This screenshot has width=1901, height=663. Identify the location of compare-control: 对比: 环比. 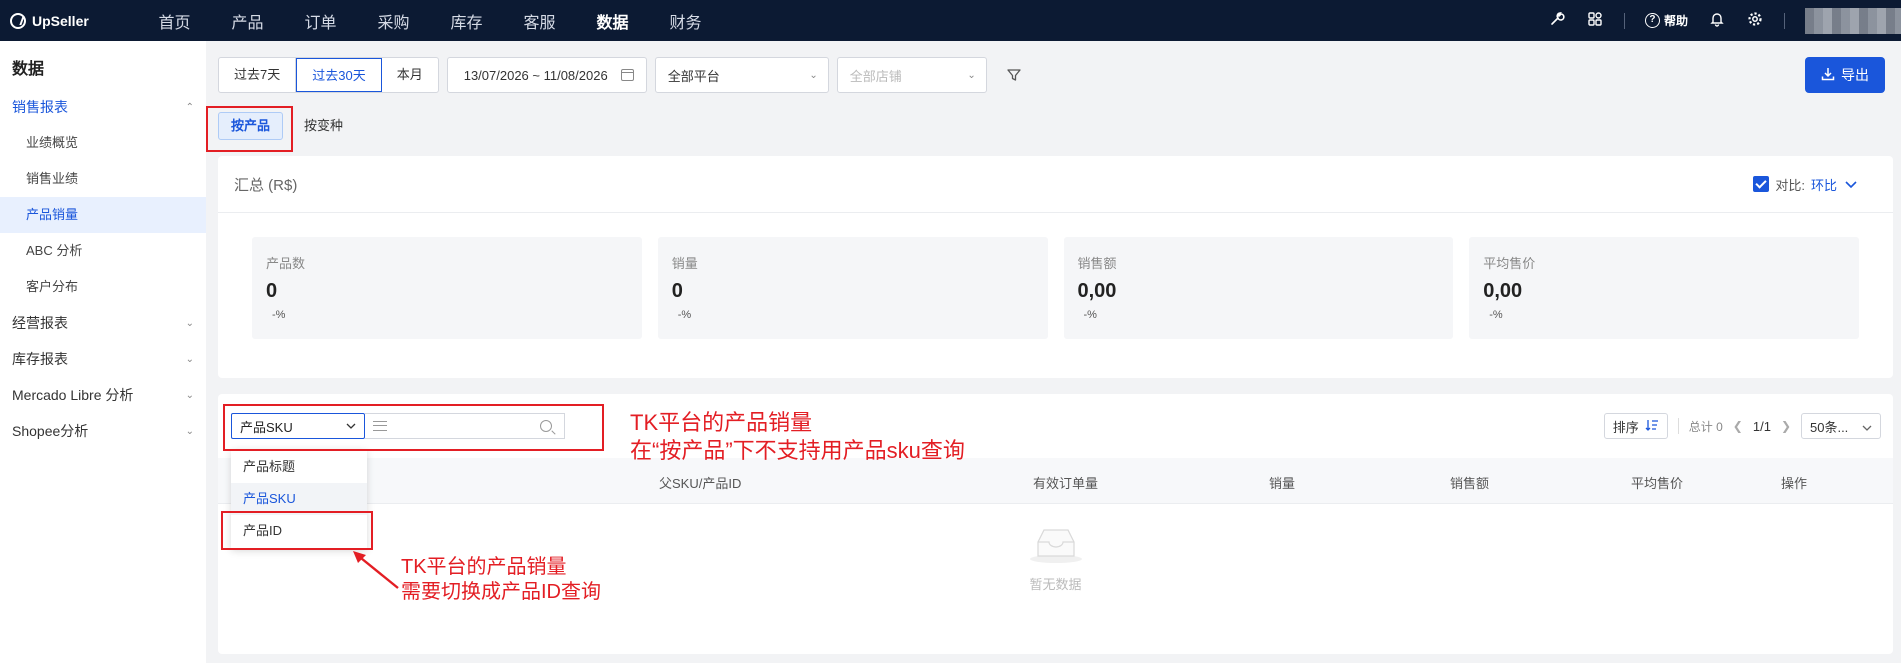
(1805, 184).